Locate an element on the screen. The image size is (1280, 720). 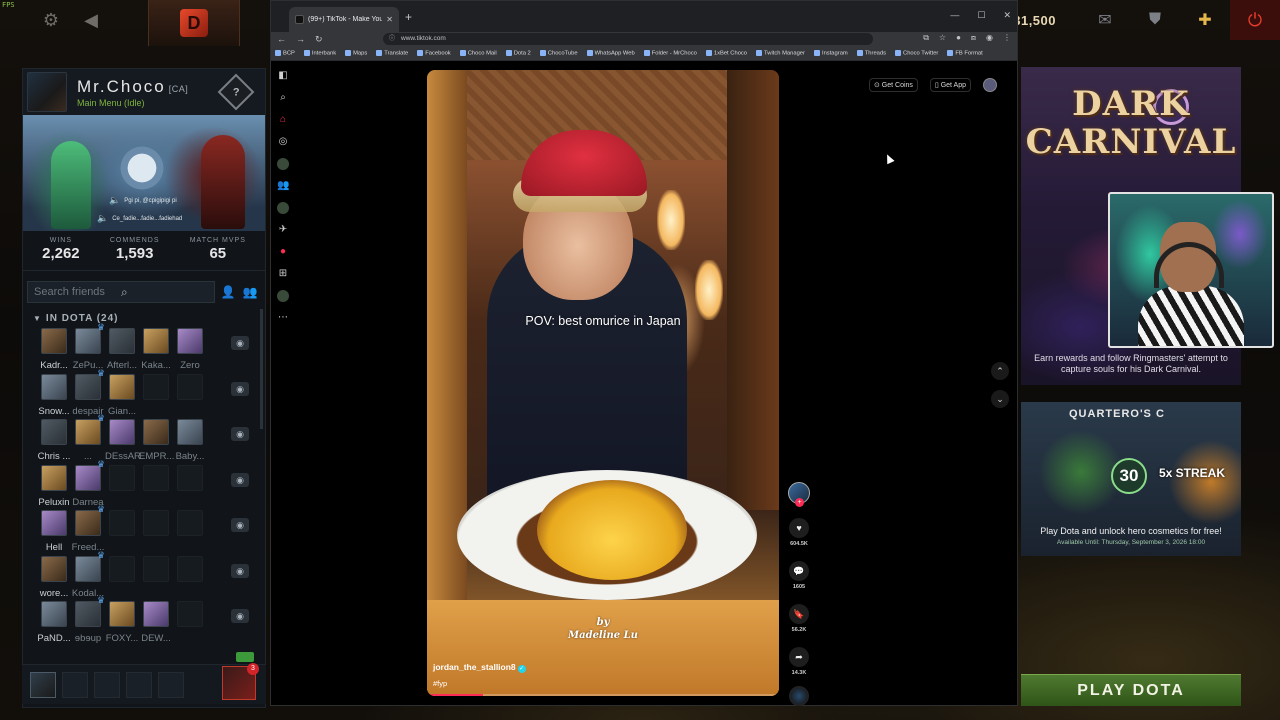
party-leader-avatar: 3 is located at coordinates (240, 681).